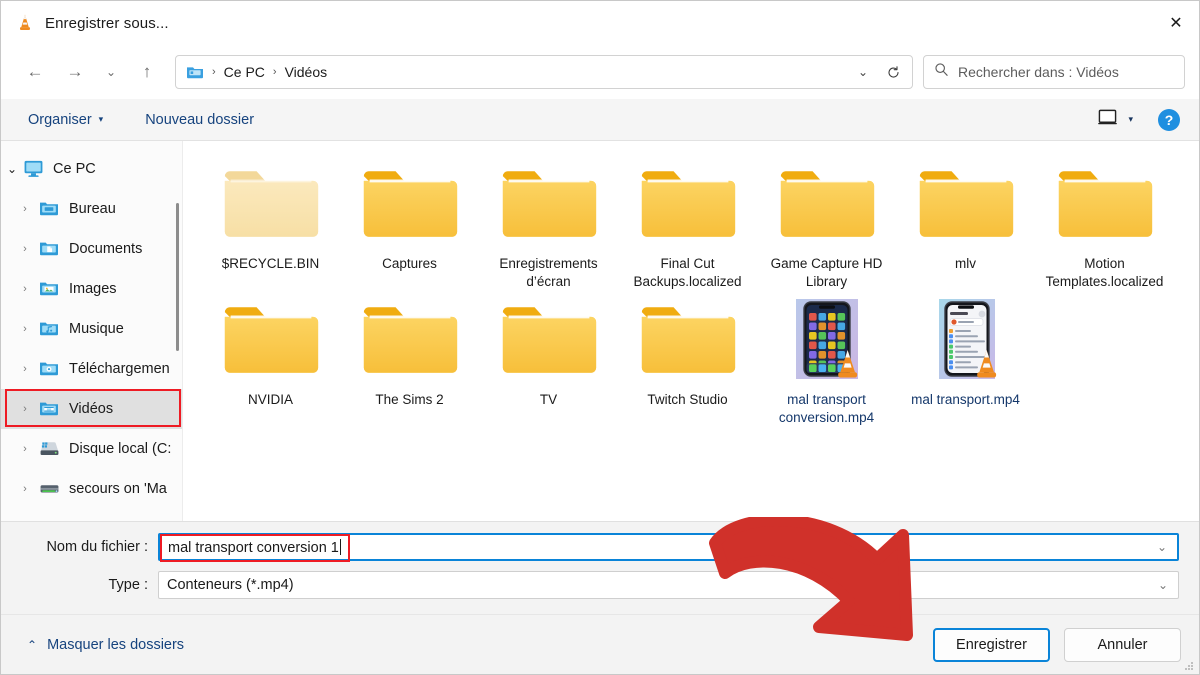 This screenshot has width=1200, height=675. Describe the element at coordinates (826, 272) in the screenshot. I see `item-label: Game Capture HD Library` at that location.